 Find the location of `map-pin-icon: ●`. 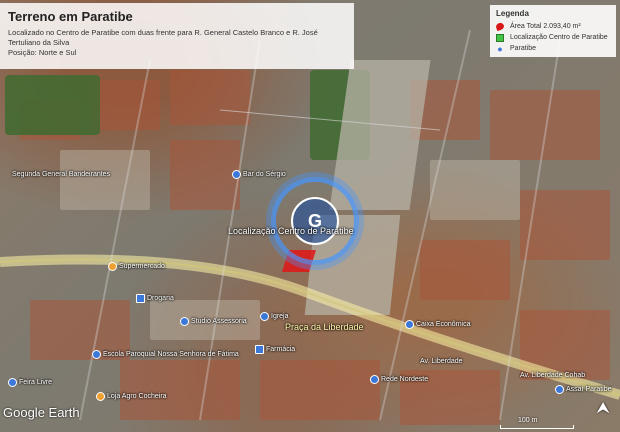

map-pin-icon: ● is located at coordinates (500, 48).